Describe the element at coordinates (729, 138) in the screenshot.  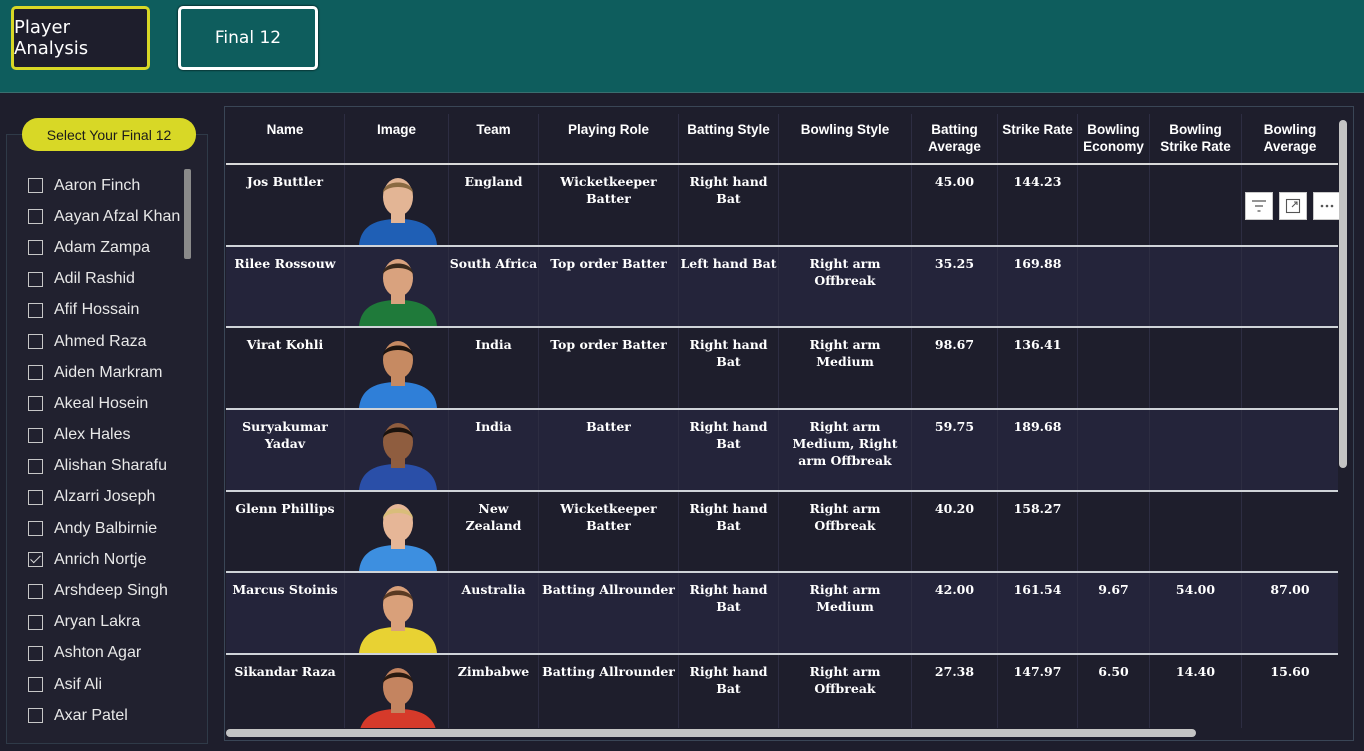
I see `header-batting-style: Batting Style` at that location.